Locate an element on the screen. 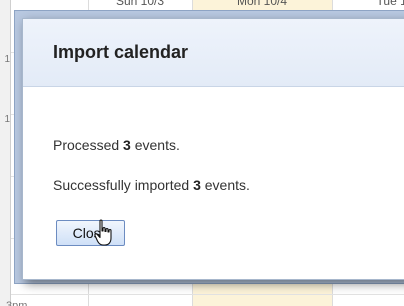 Image resolution: width=404 pixels, height=306 pixels. processed-suffix: events. is located at coordinates (157, 145).